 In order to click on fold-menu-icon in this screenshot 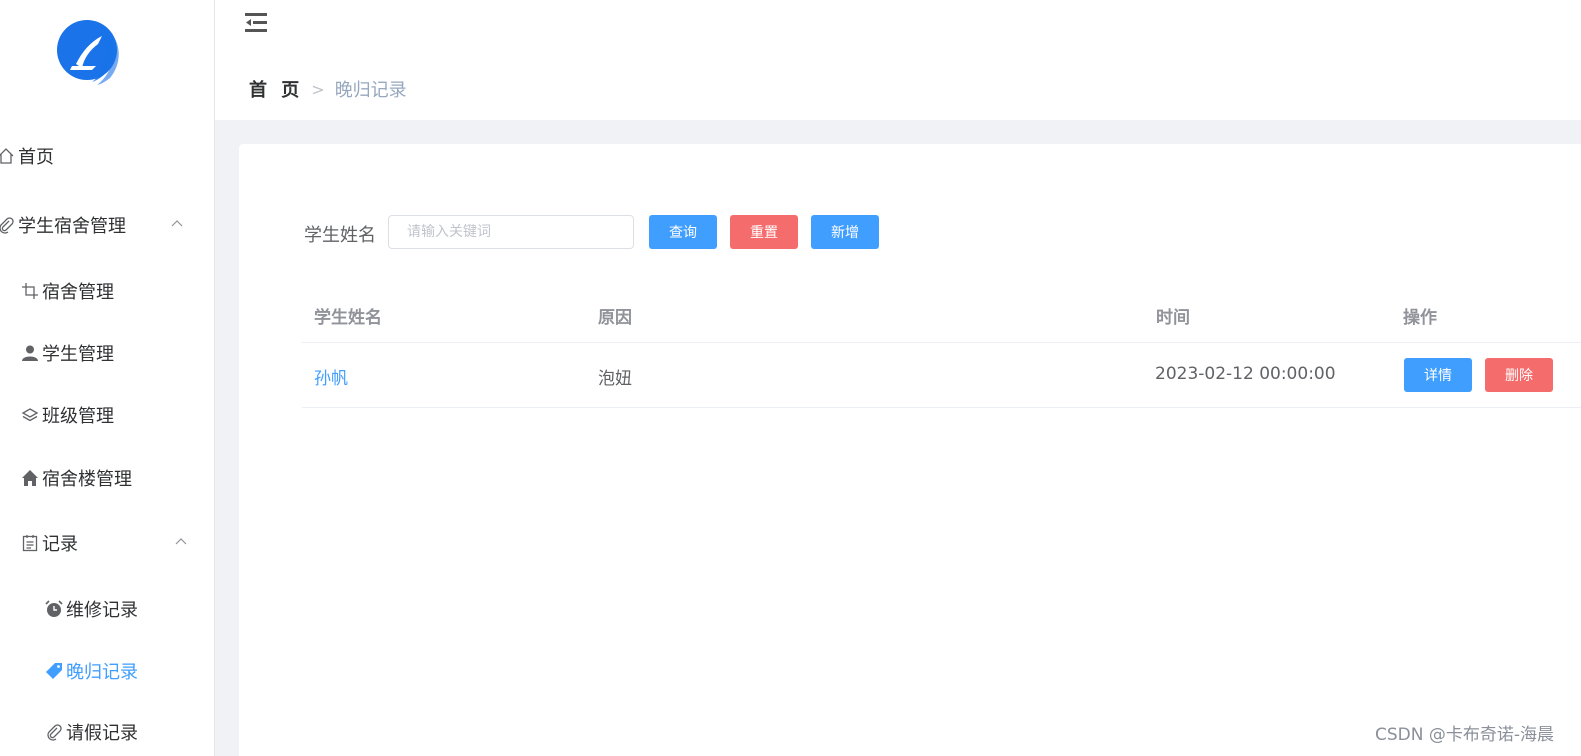, I will do `click(256, 23)`.